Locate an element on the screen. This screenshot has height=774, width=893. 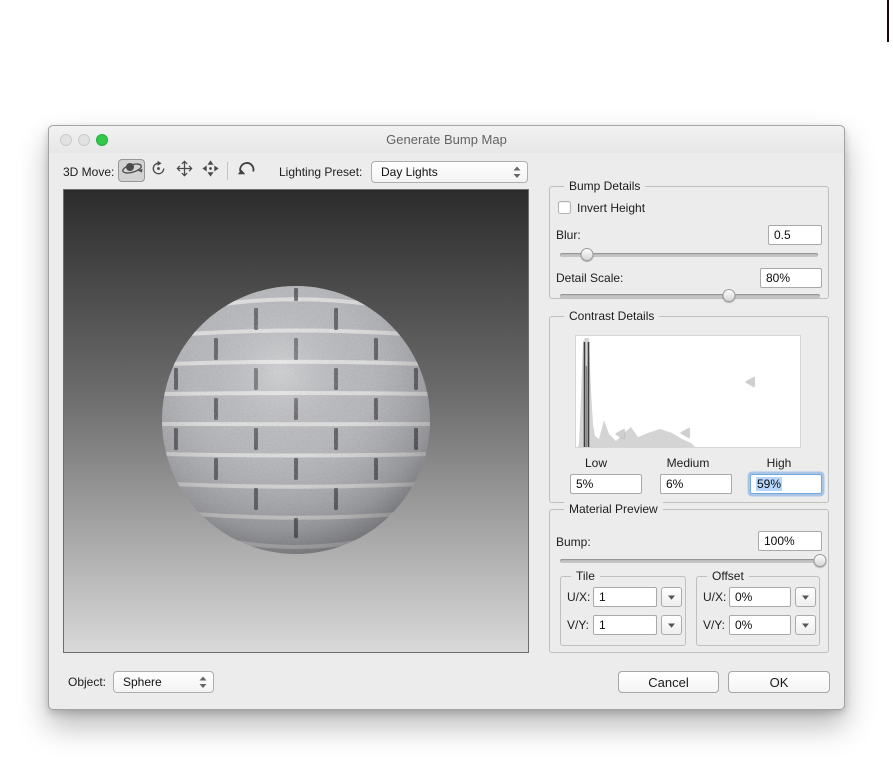
lighting-preset-label: Lighting Preset: is located at coordinates (321, 172).